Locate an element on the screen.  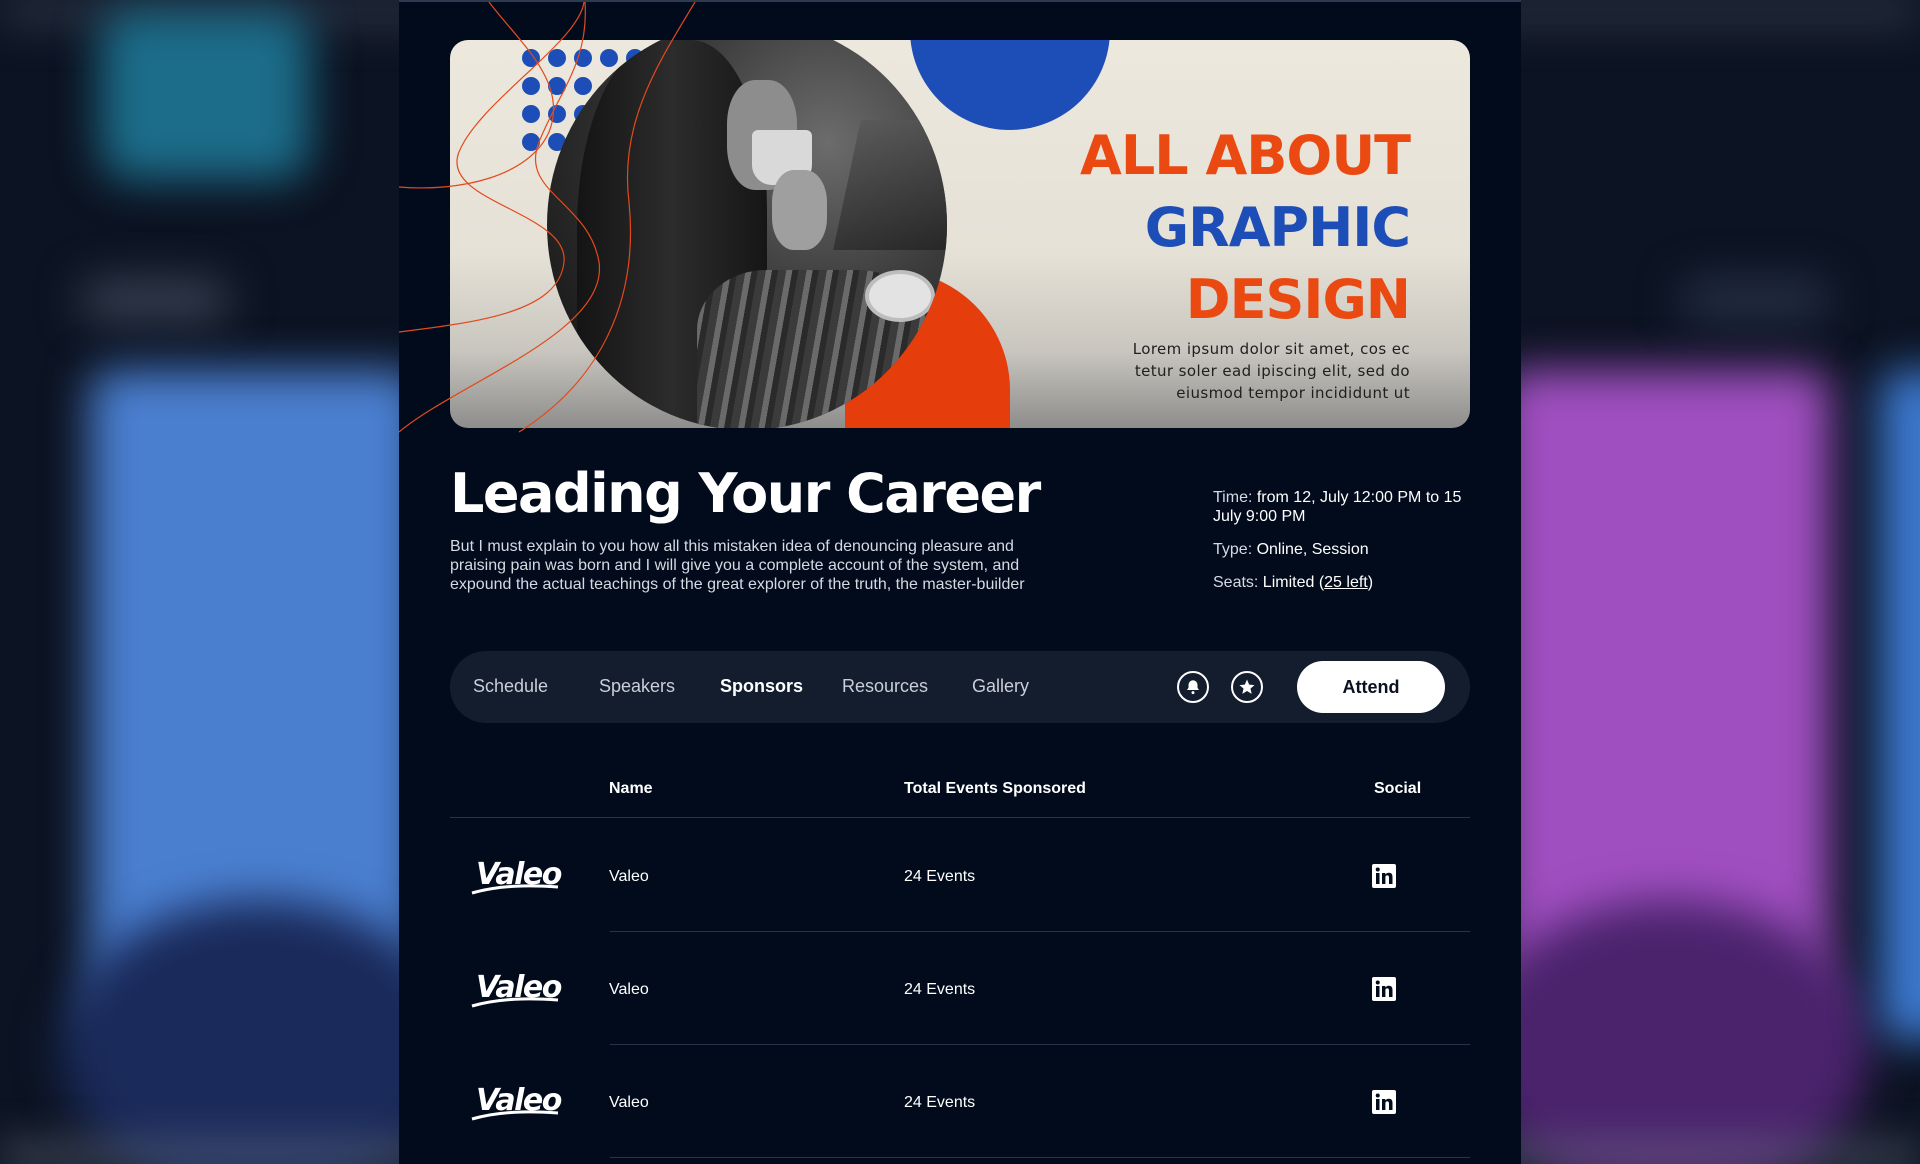
info-type-label: Type: is located at coordinates (1233, 549).